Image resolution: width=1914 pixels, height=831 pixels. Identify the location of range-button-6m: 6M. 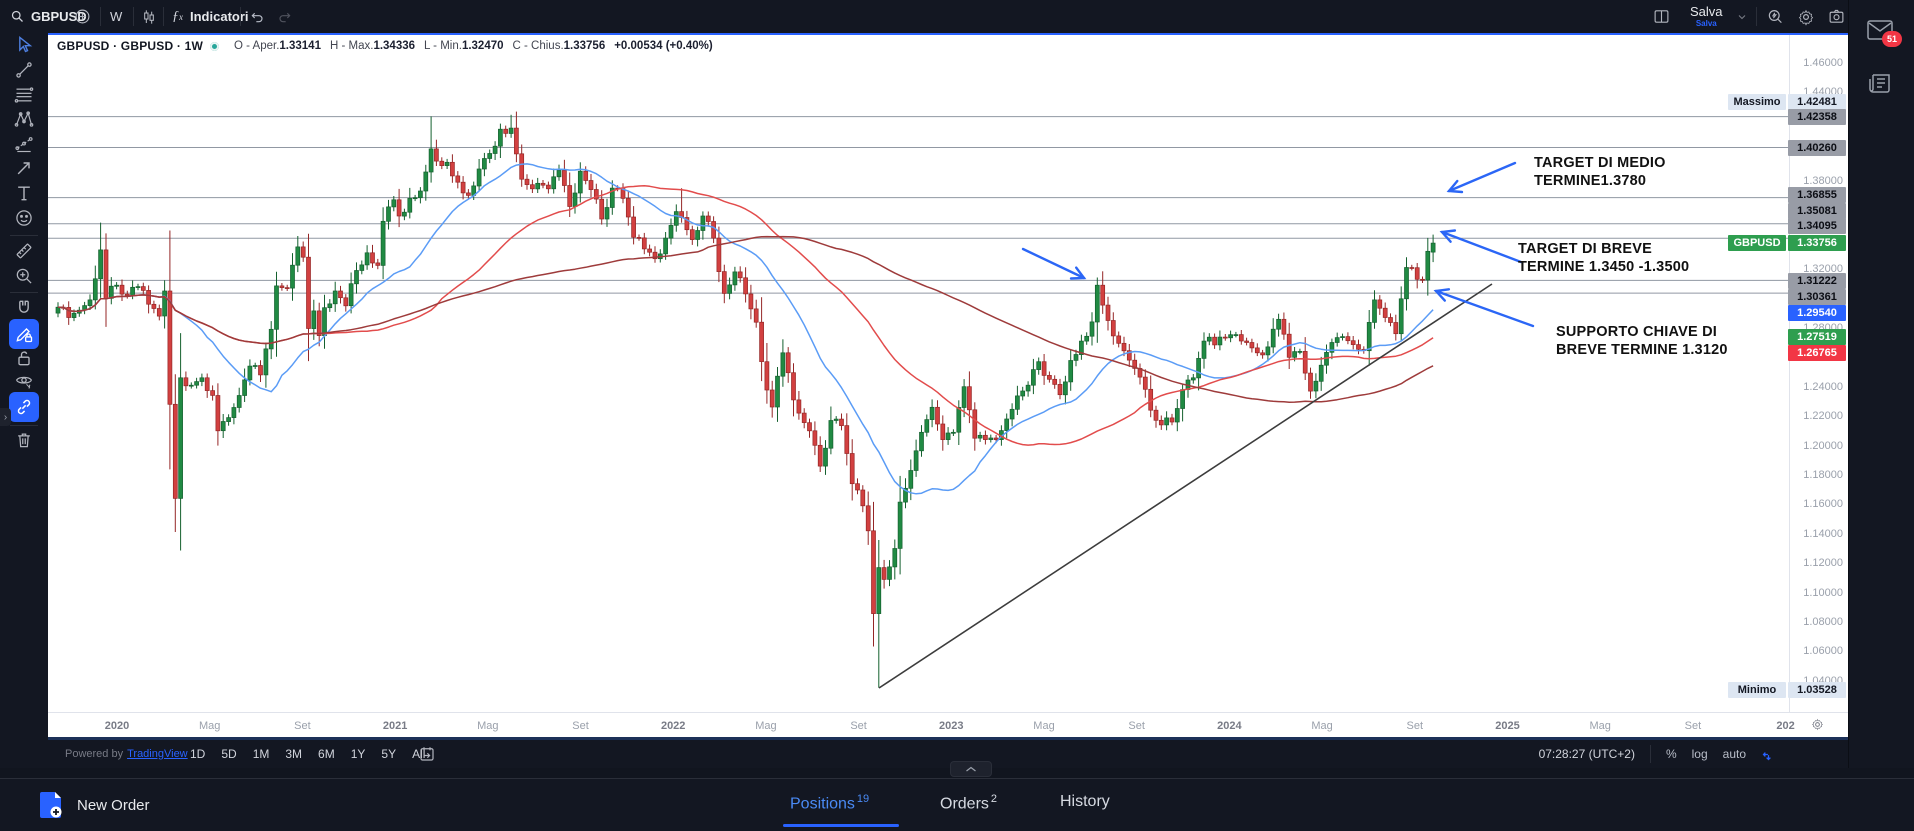
(326, 754).